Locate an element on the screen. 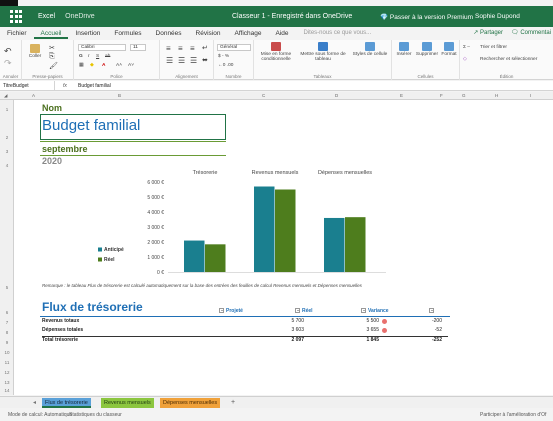  select-all-corner: ◢ is located at coordinates (5, 96).